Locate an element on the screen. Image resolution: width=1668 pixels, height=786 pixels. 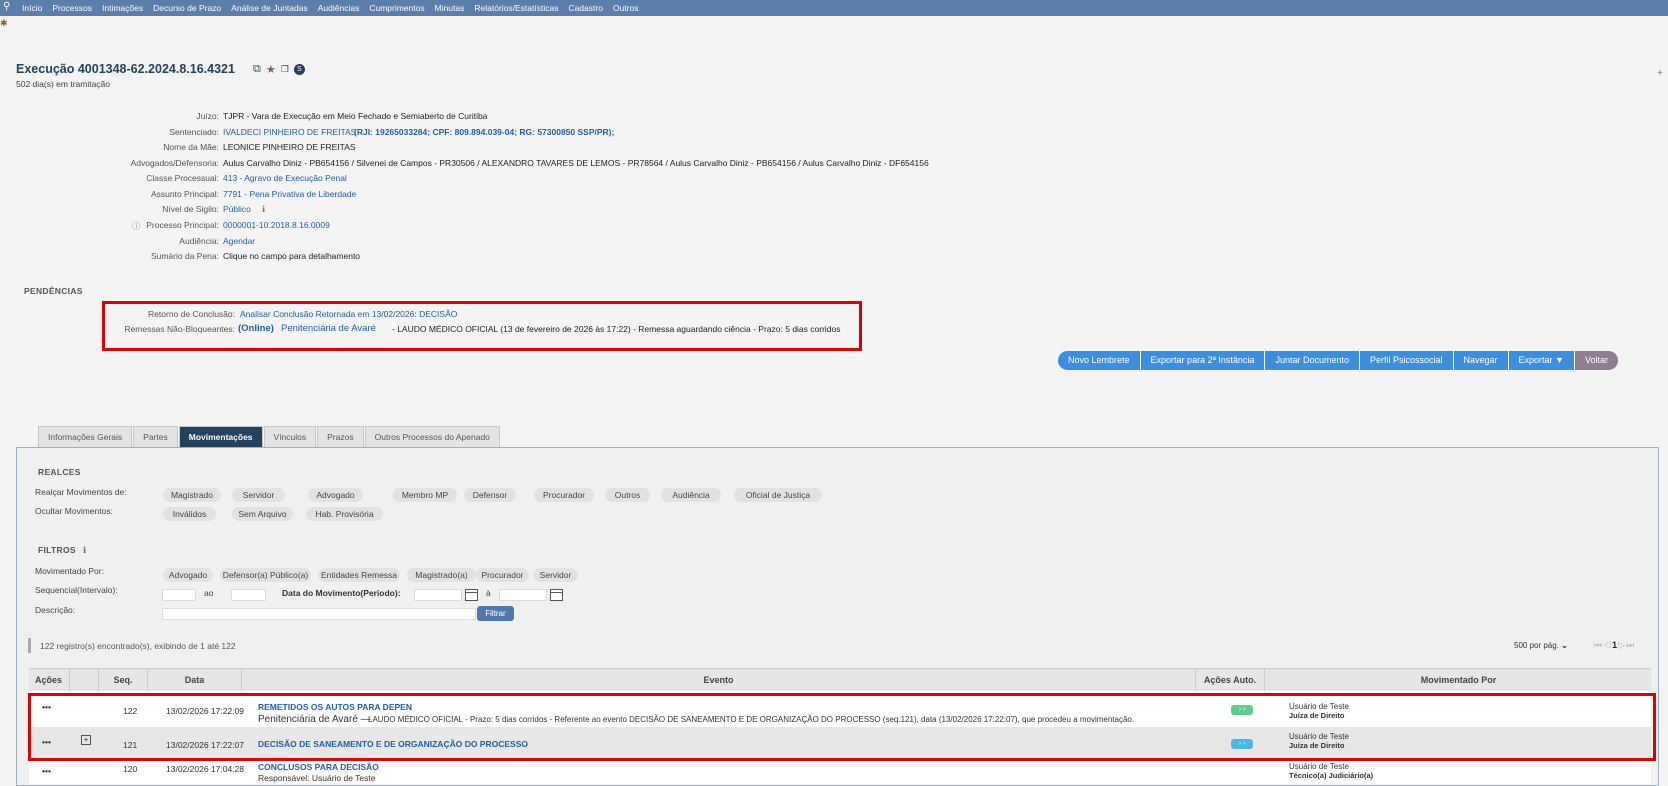
tab-informacoes-gerais: Informações Gerais is located at coordinates (85, 437).